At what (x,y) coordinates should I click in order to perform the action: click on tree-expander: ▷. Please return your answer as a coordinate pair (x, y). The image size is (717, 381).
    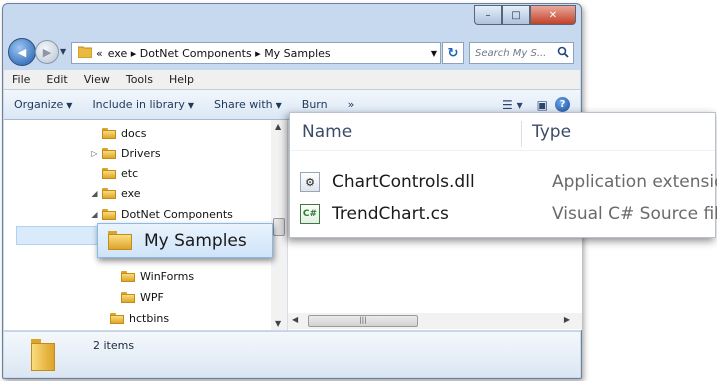
    Looking at the image, I should click on (94, 153).